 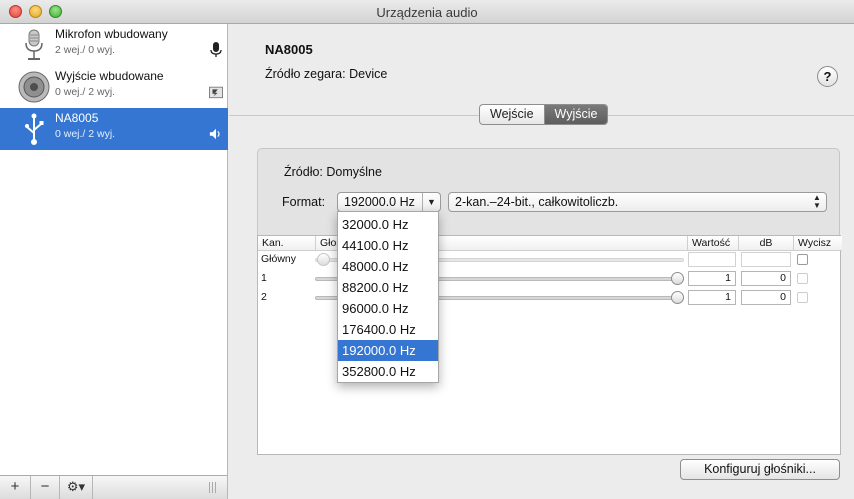 I want to click on add-device-button: +, so click(x=15, y=487).